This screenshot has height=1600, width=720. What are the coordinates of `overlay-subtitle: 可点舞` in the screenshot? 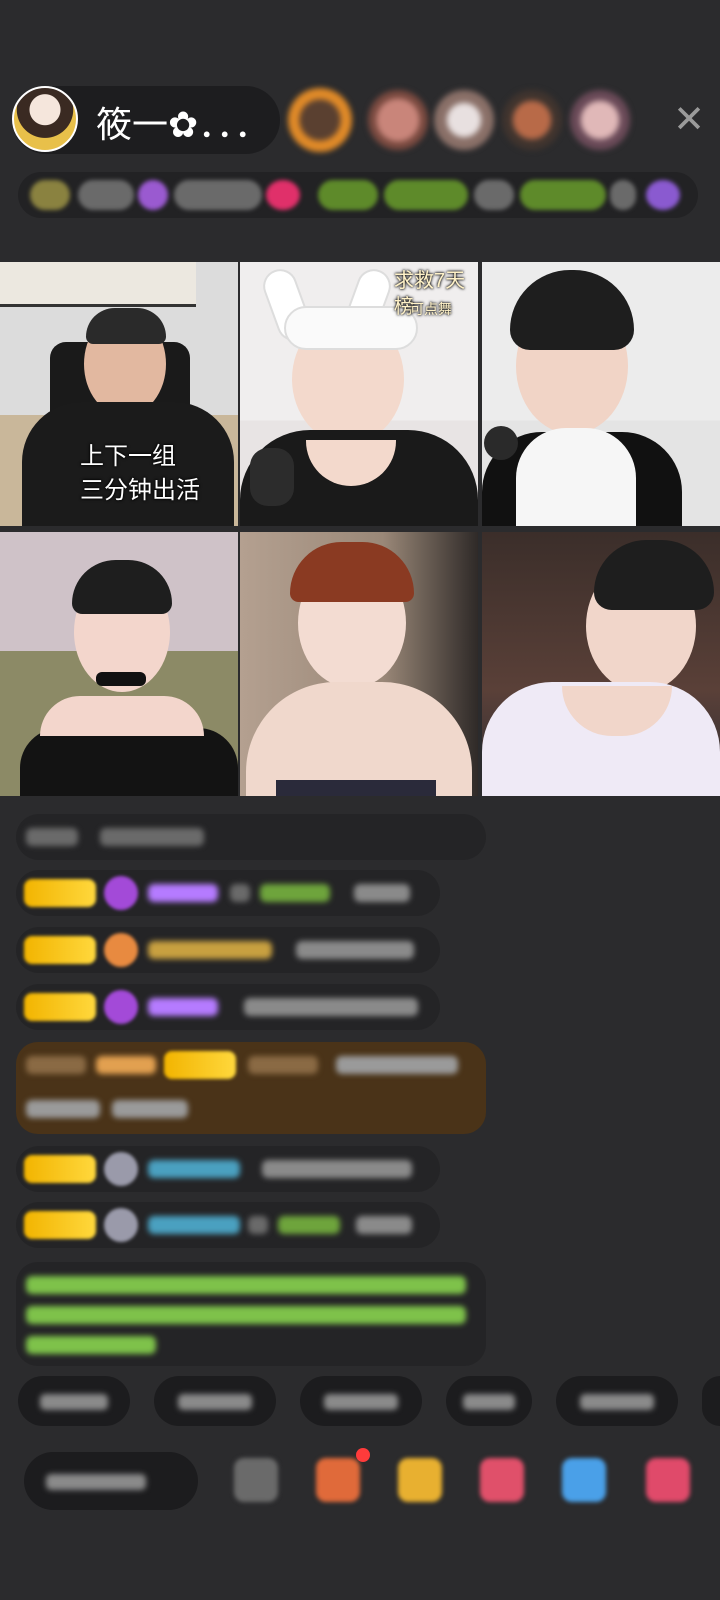 It's located at (431, 309).